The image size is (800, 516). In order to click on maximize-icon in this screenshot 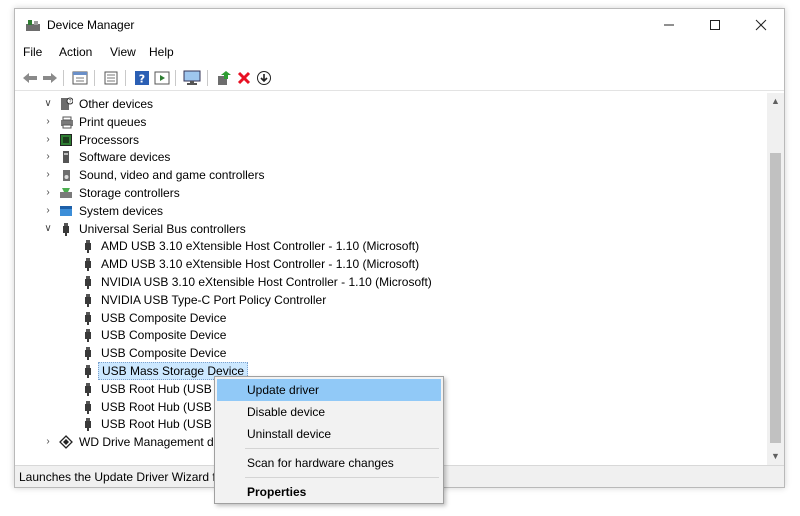, I will do `click(715, 25)`.